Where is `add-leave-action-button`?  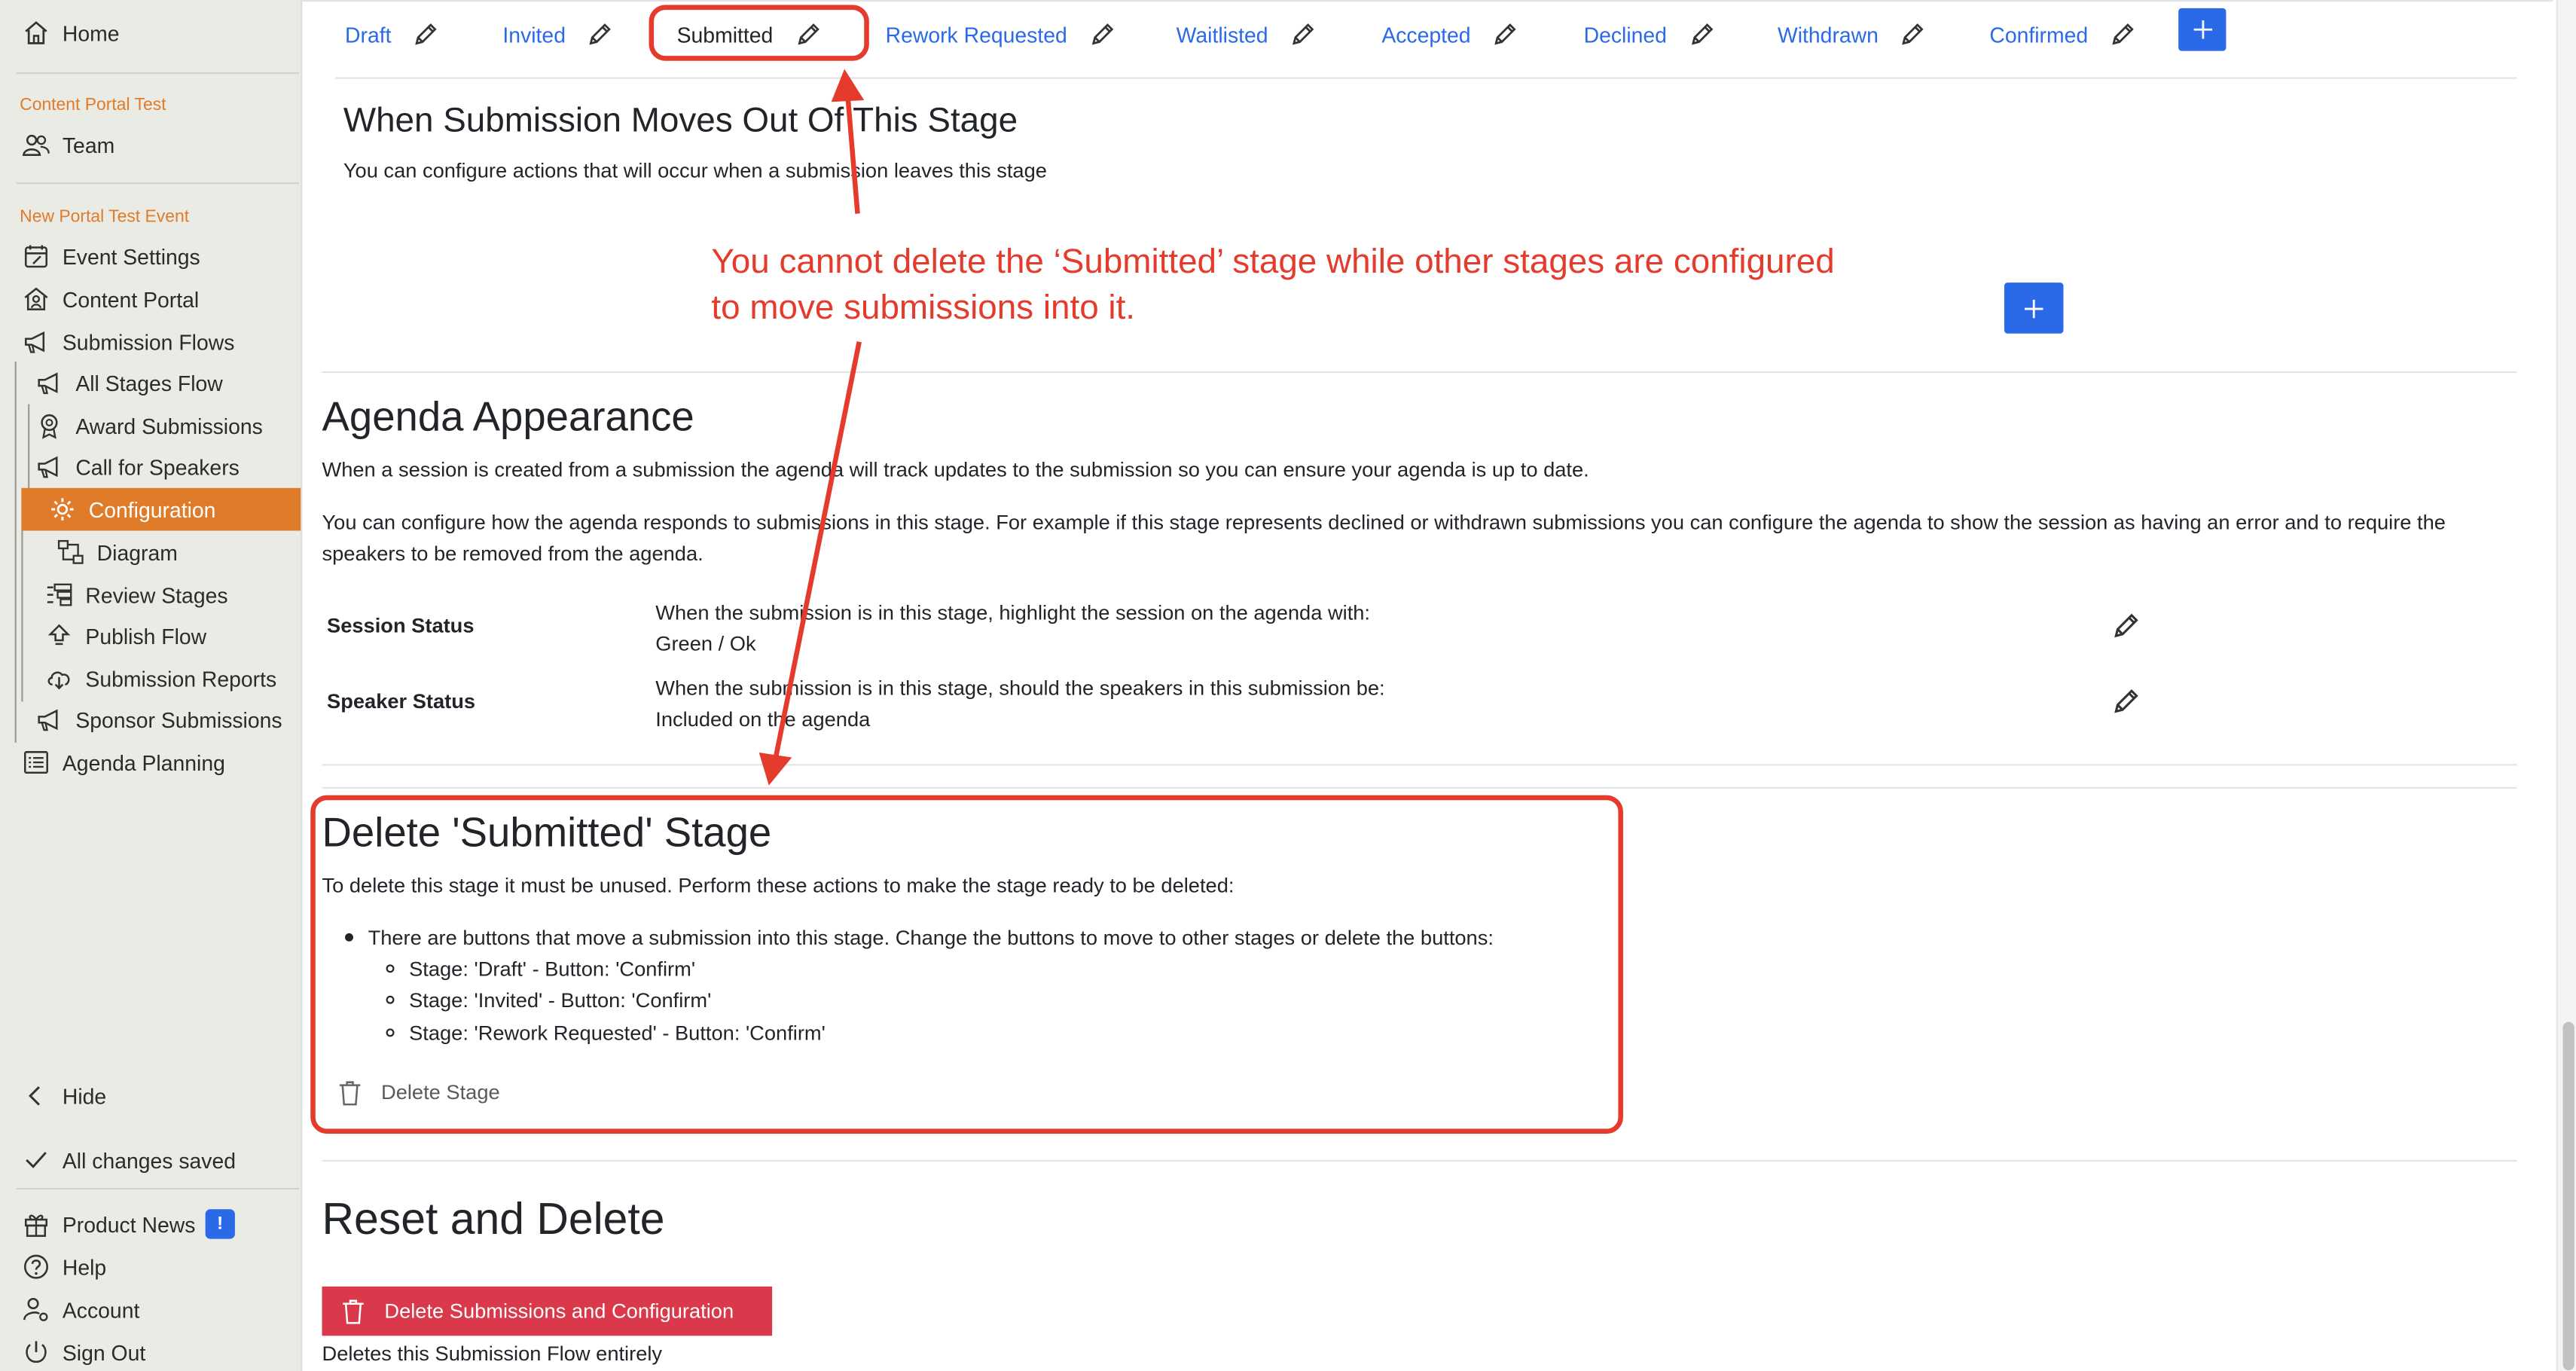 add-leave-action-button is located at coordinates (2034, 308).